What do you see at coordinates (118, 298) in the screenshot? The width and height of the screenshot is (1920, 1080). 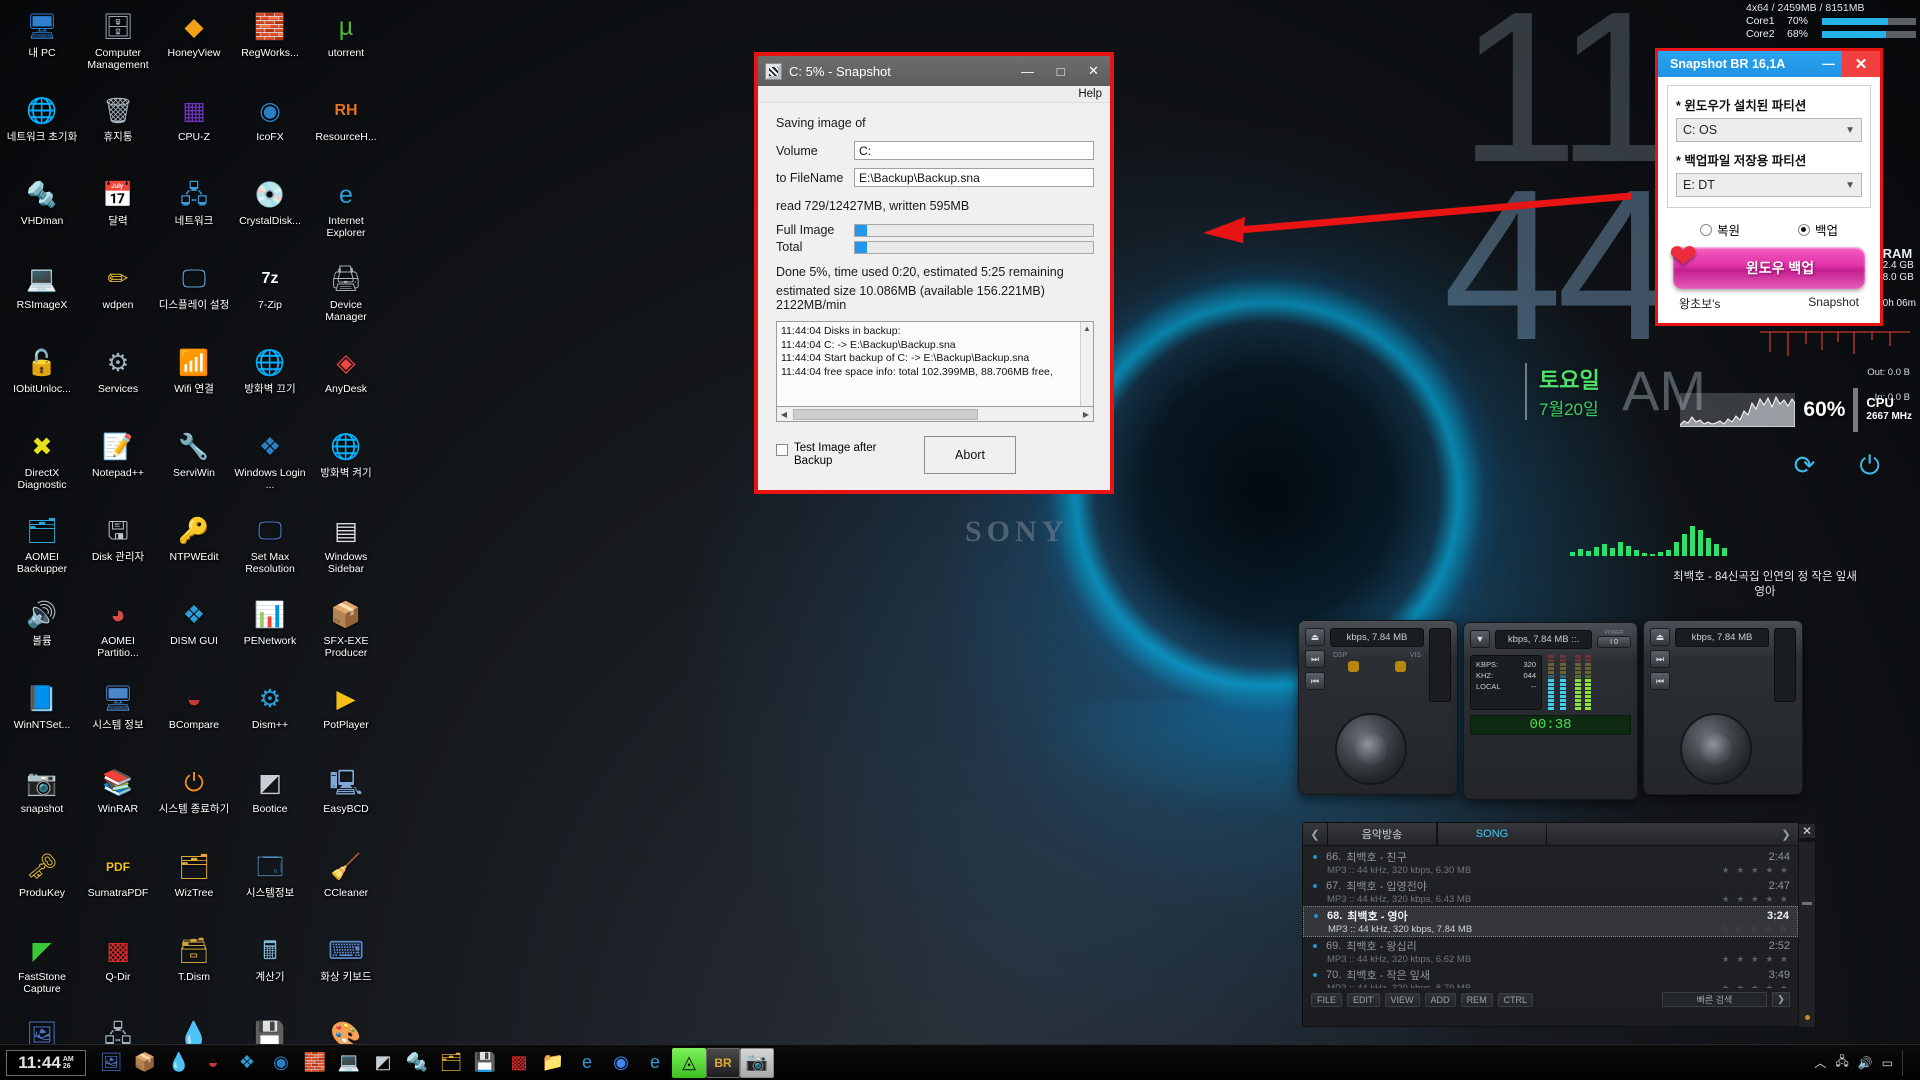 I see `desktop-icon-wdpen: ✏ wdpen` at bounding box center [118, 298].